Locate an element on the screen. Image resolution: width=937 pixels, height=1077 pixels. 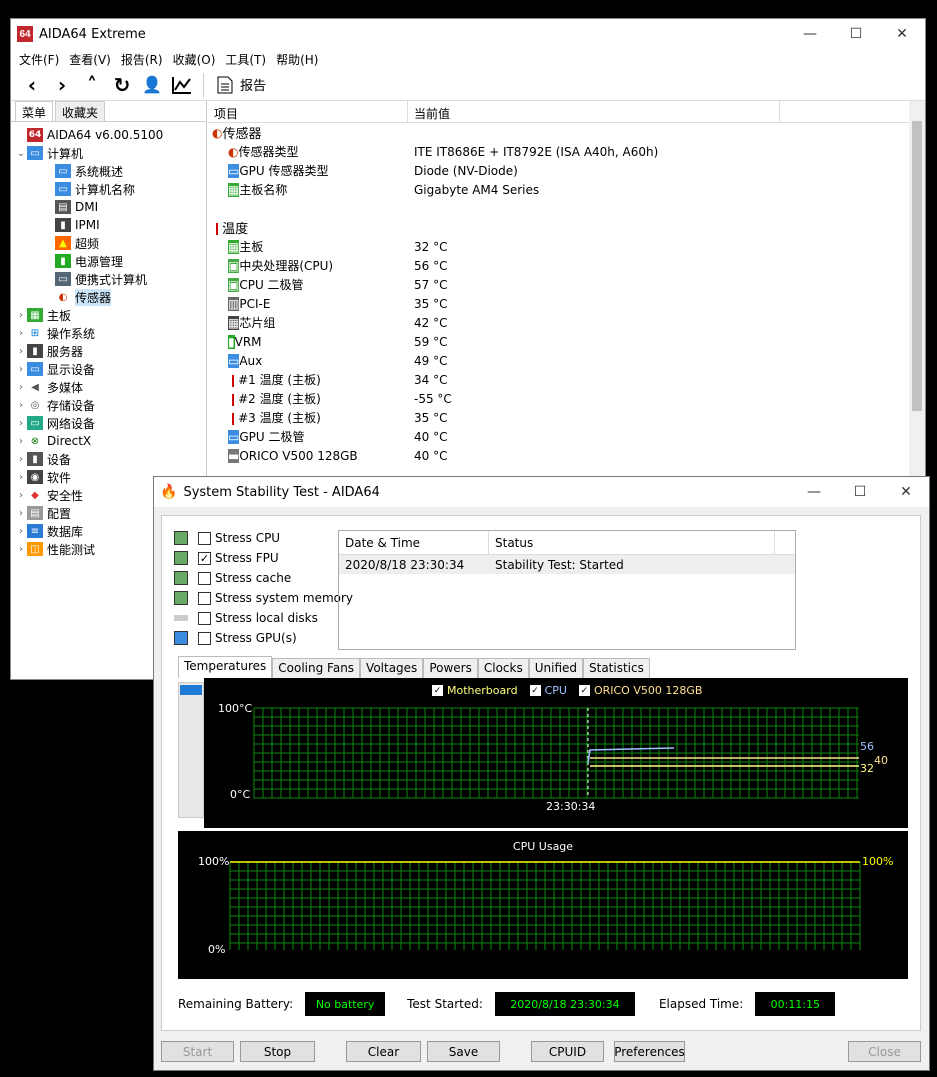
sensor-row: ▮ VRM 59 °C is located at coordinates (566, 341).